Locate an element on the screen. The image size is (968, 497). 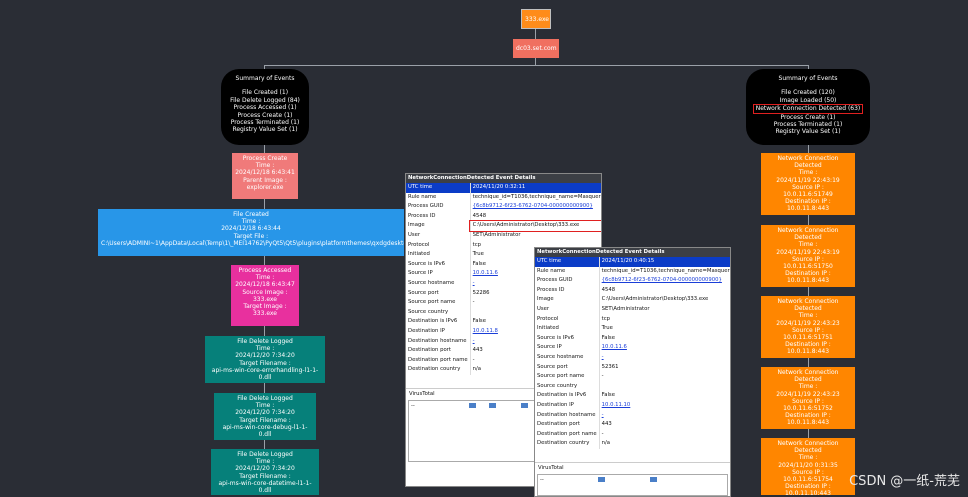
detail-row: UTC time 2024/11/20 0:32:11 is located at coordinates (503, 188).